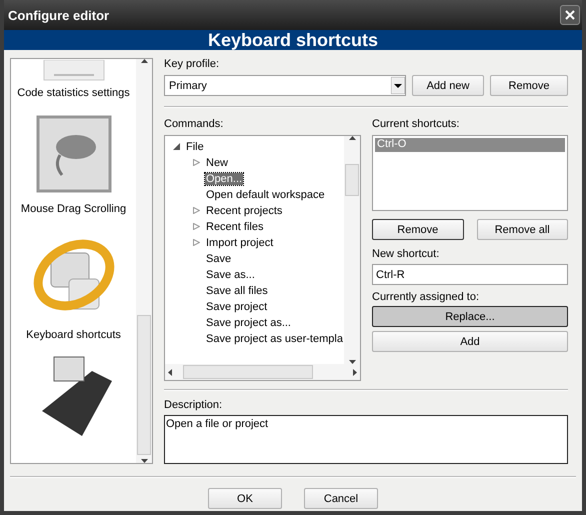 The width and height of the screenshot is (586, 515). What do you see at coordinates (239, 243) in the screenshot?
I see `tree-item: Import project` at bounding box center [239, 243].